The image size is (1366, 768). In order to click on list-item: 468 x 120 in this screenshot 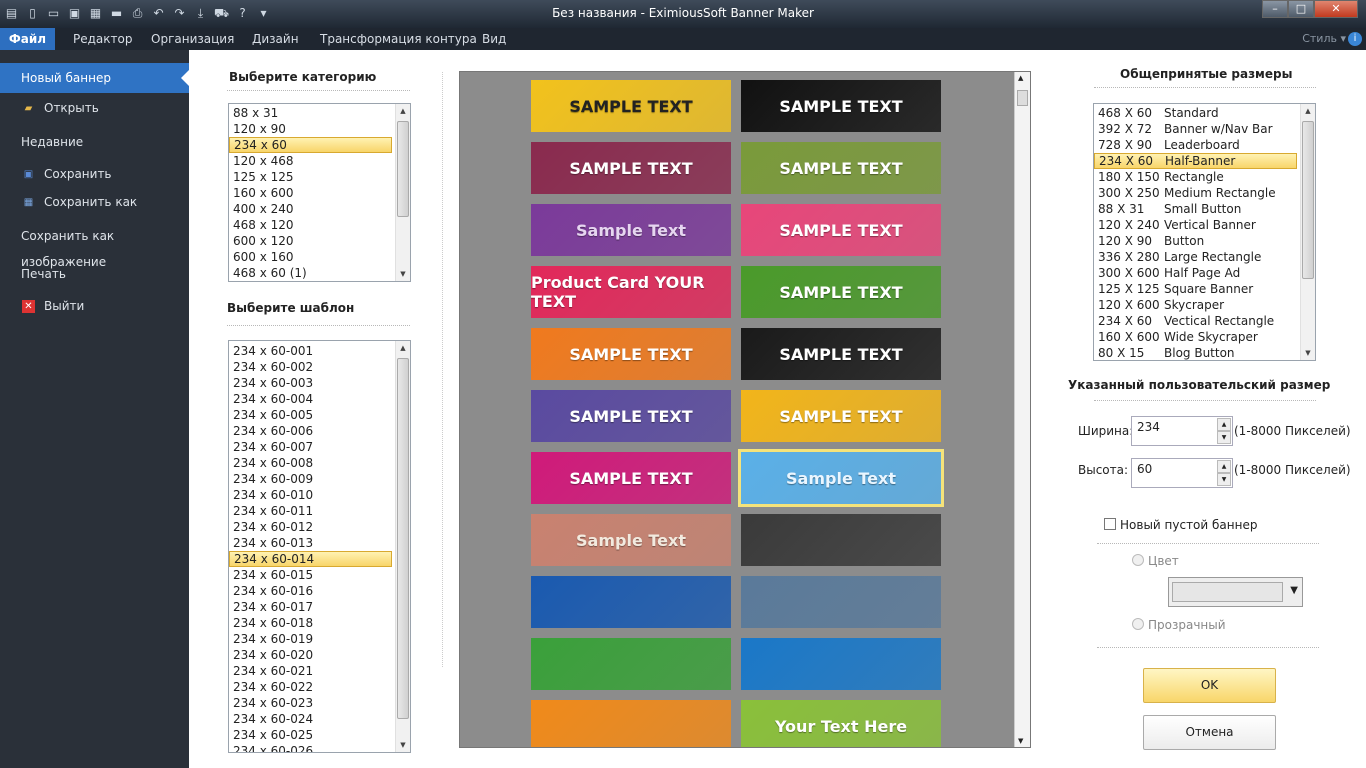, I will do `click(310, 225)`.